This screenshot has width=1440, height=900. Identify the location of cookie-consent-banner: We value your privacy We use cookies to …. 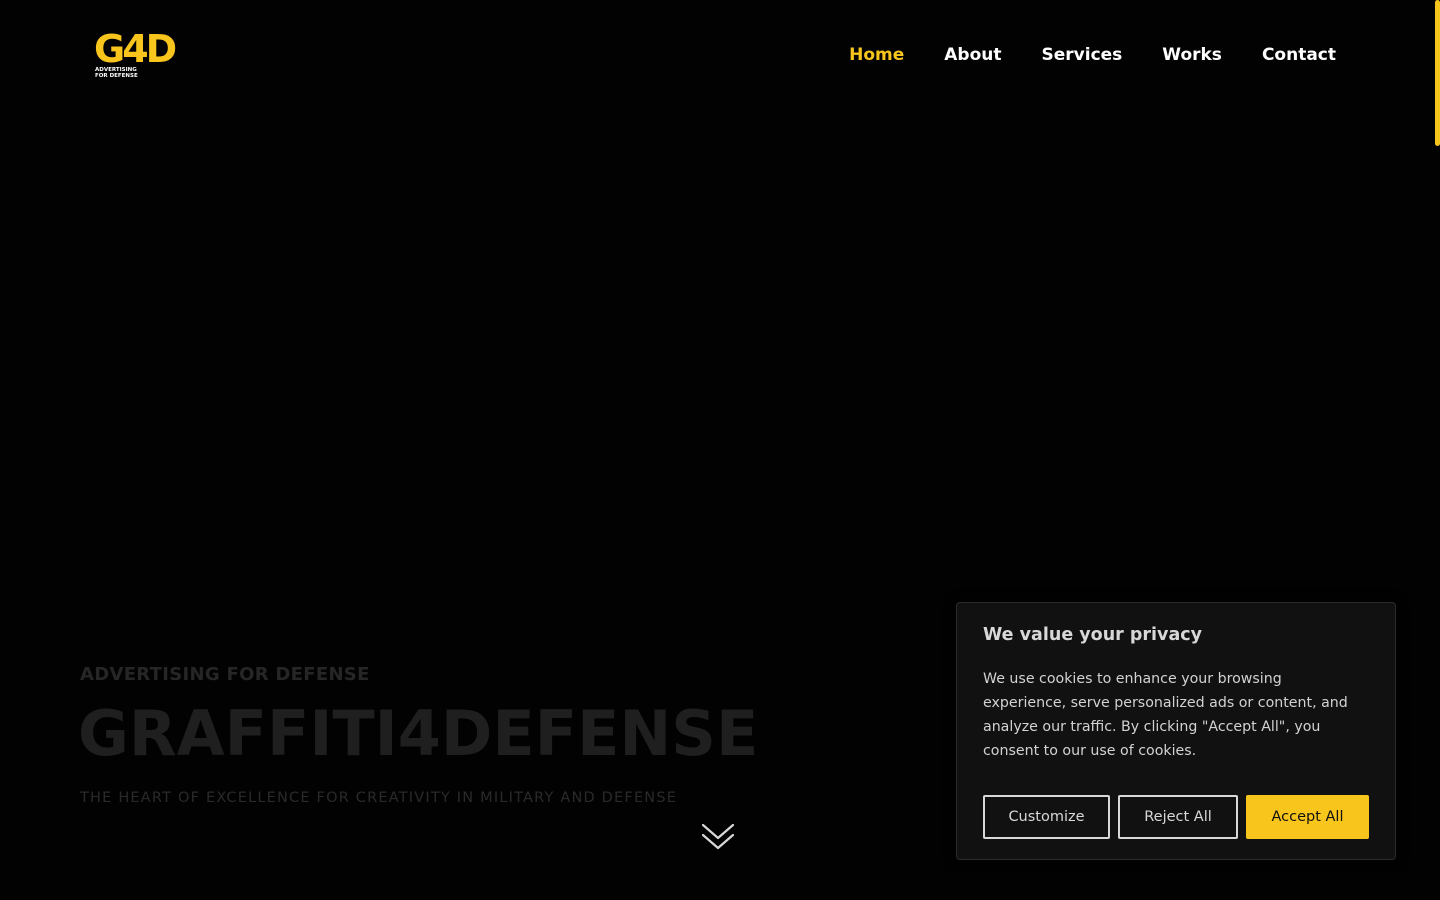
(1176, 731).